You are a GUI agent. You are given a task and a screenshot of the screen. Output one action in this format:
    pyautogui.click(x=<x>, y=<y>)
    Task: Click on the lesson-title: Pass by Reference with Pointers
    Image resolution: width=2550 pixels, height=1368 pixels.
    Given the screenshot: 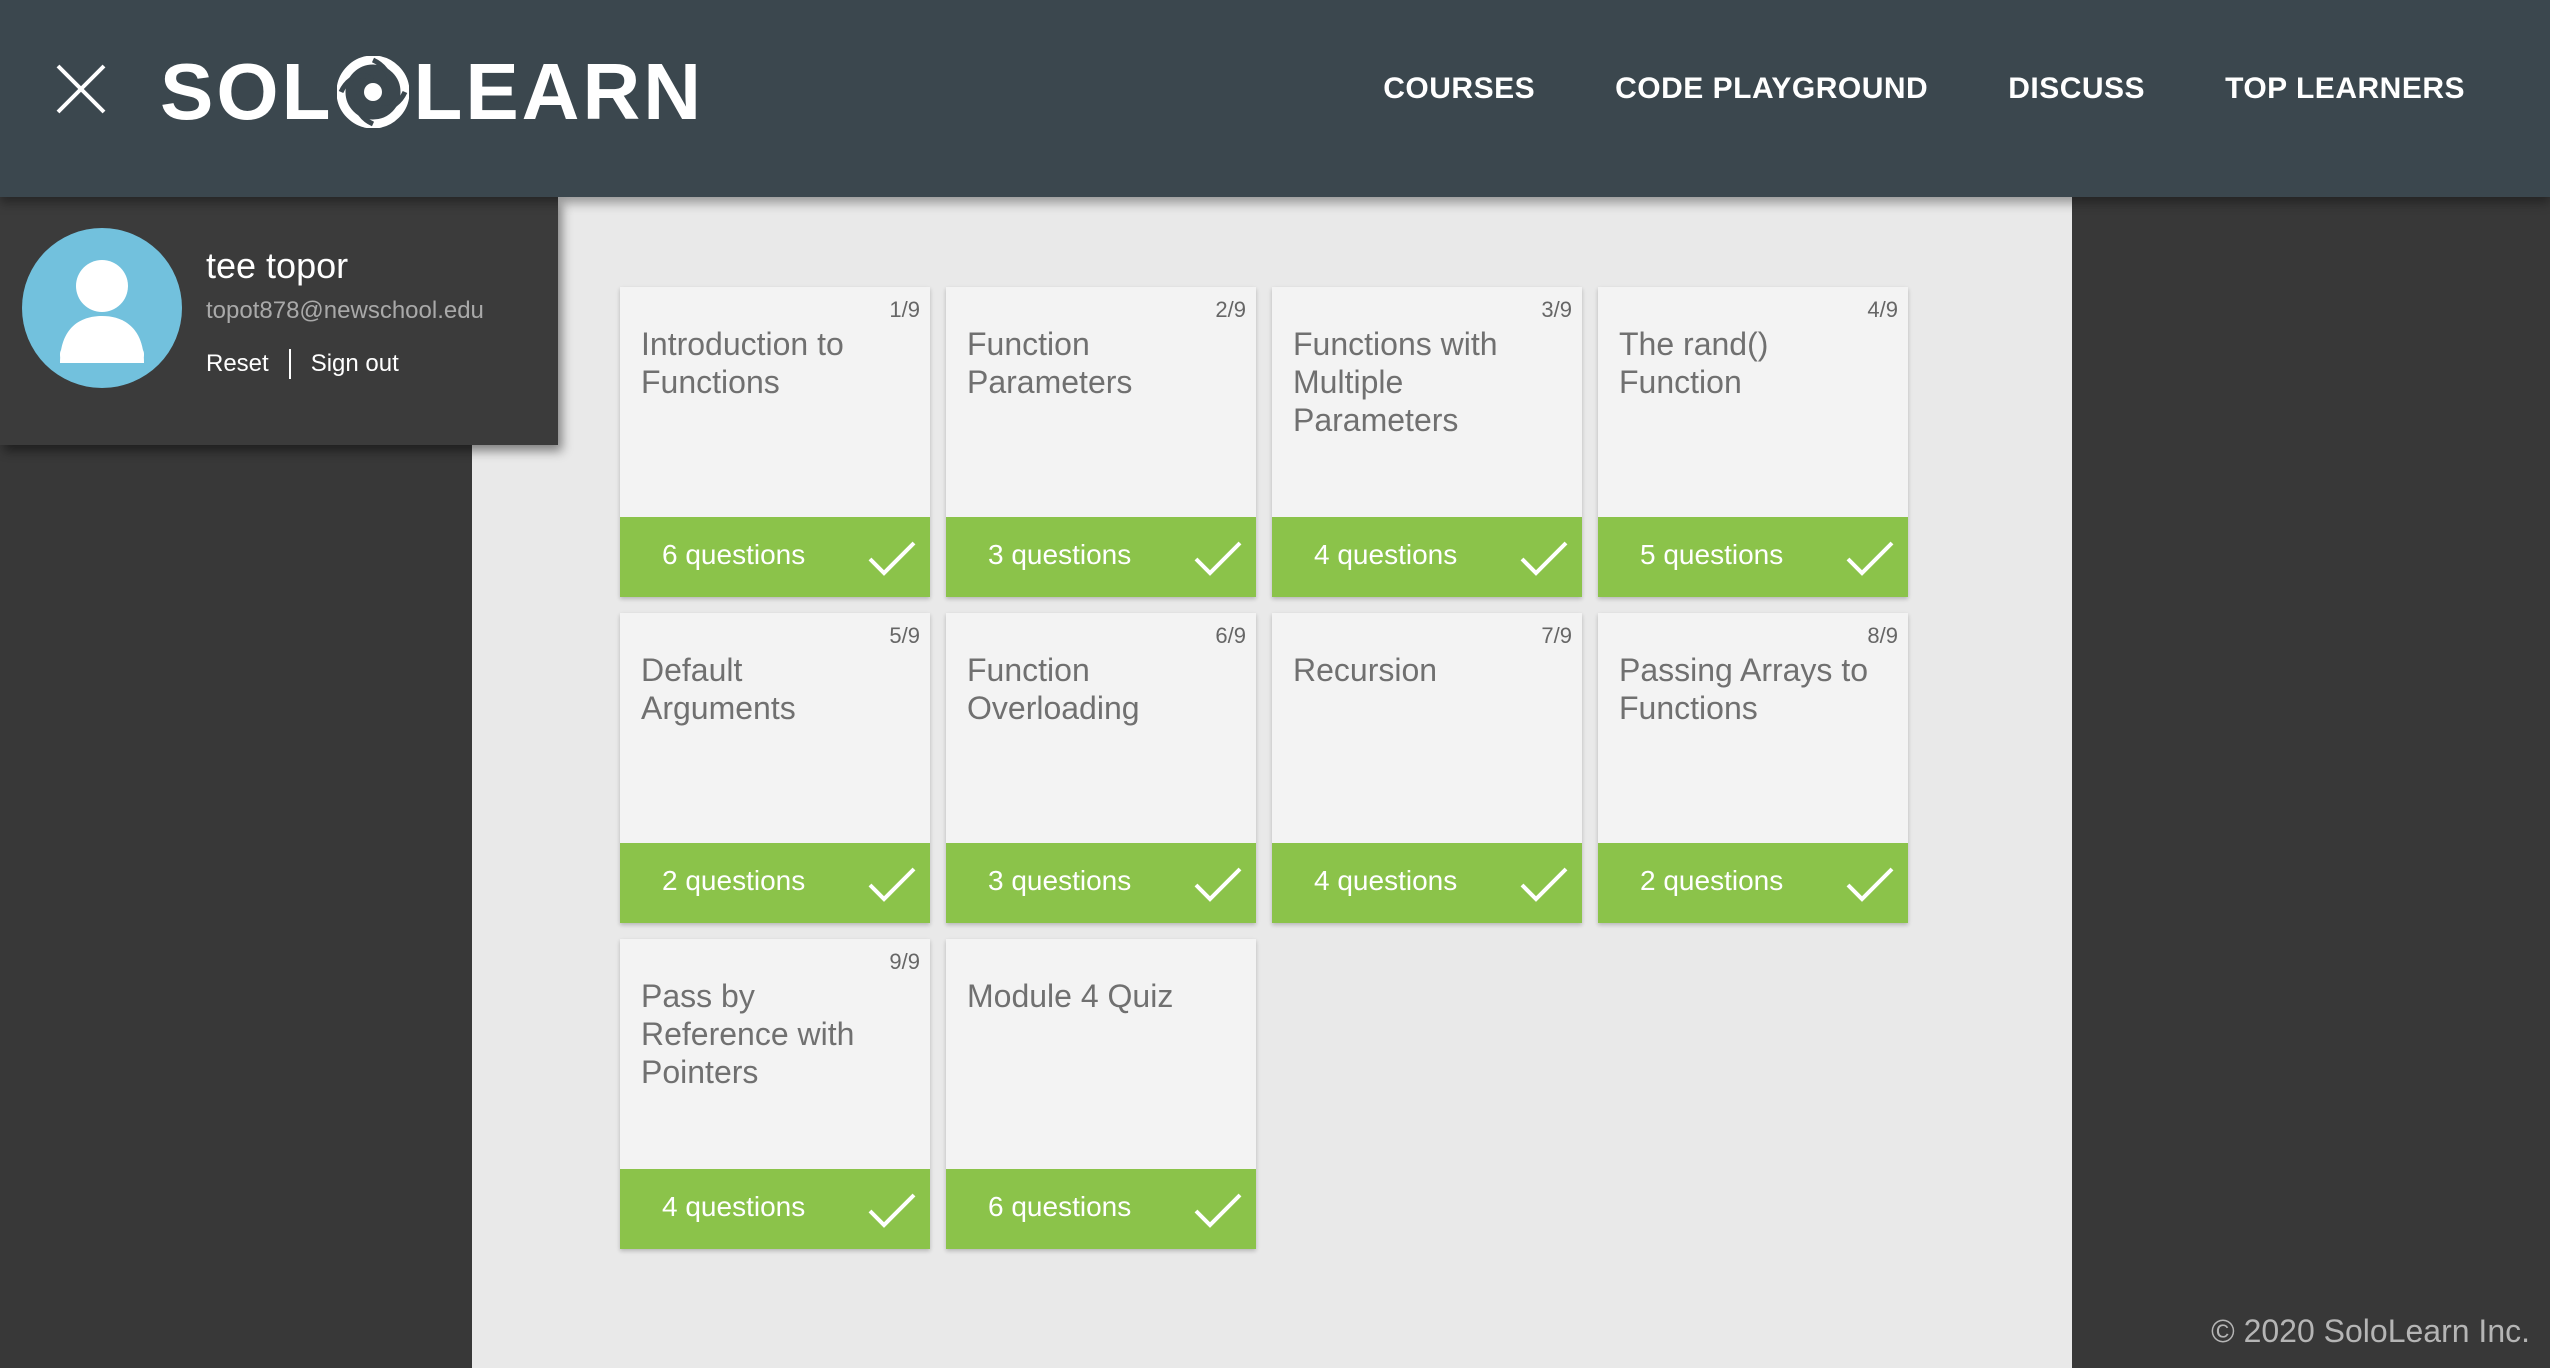 What is the action you would take?
    pyautogui.click(x=748, y=1034)
    